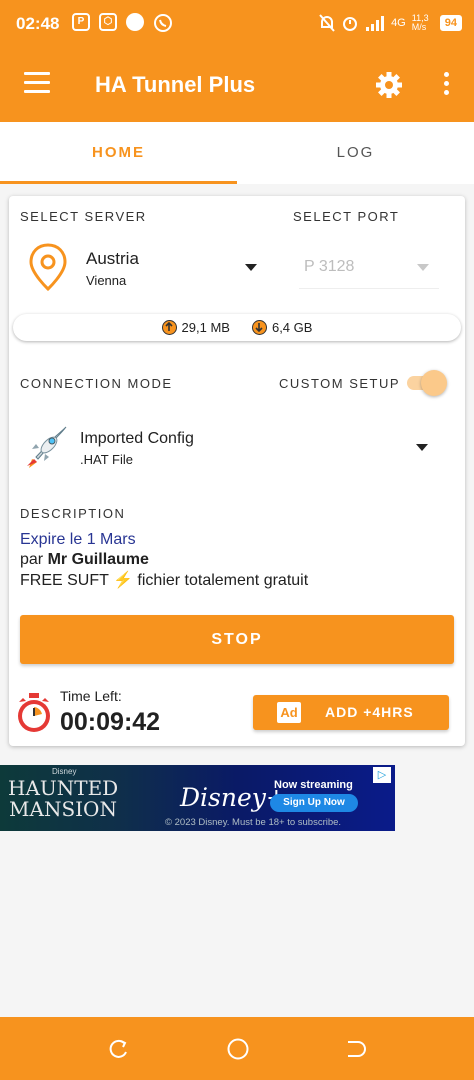  What do you see at coordinates (34, 559) in the screenshot?
I see `description-prefix: par` at bounding box center [34, 559].